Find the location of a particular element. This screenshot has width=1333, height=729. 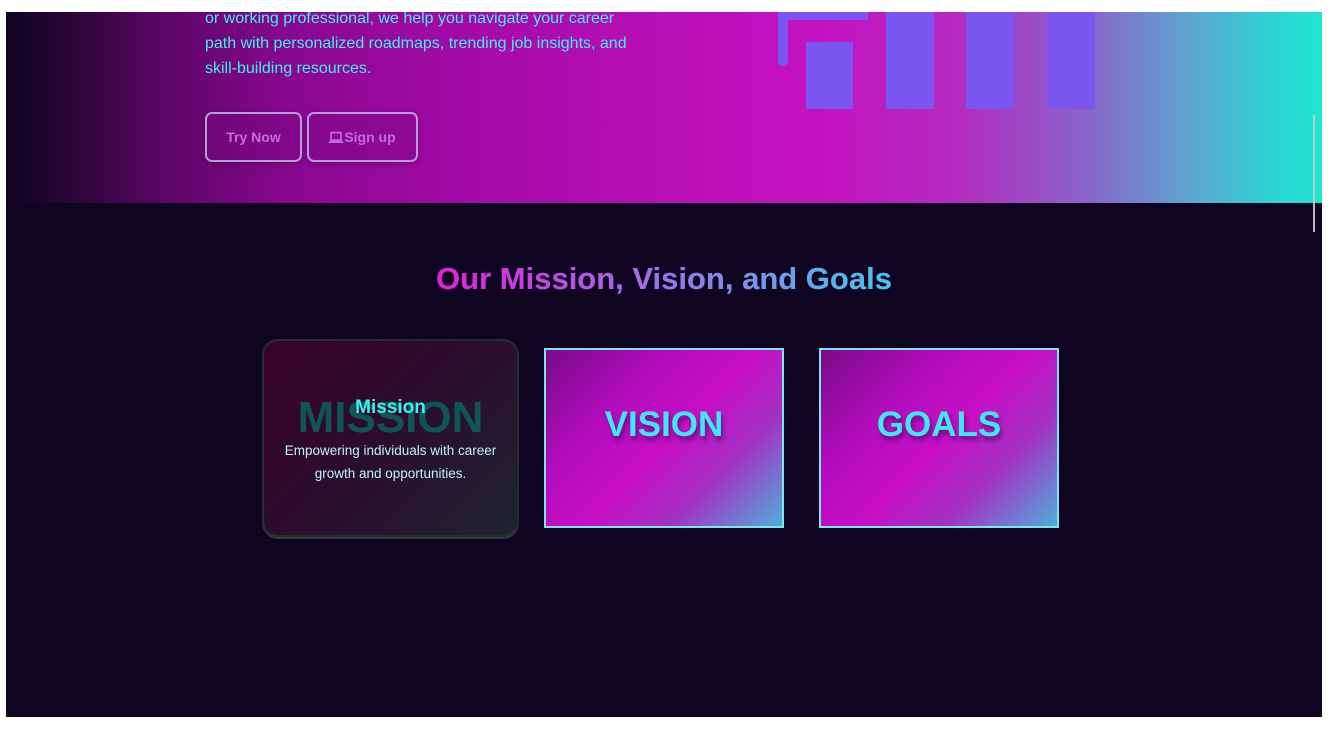

sign-up-button: Sign up is located at coordinates (362, 137).